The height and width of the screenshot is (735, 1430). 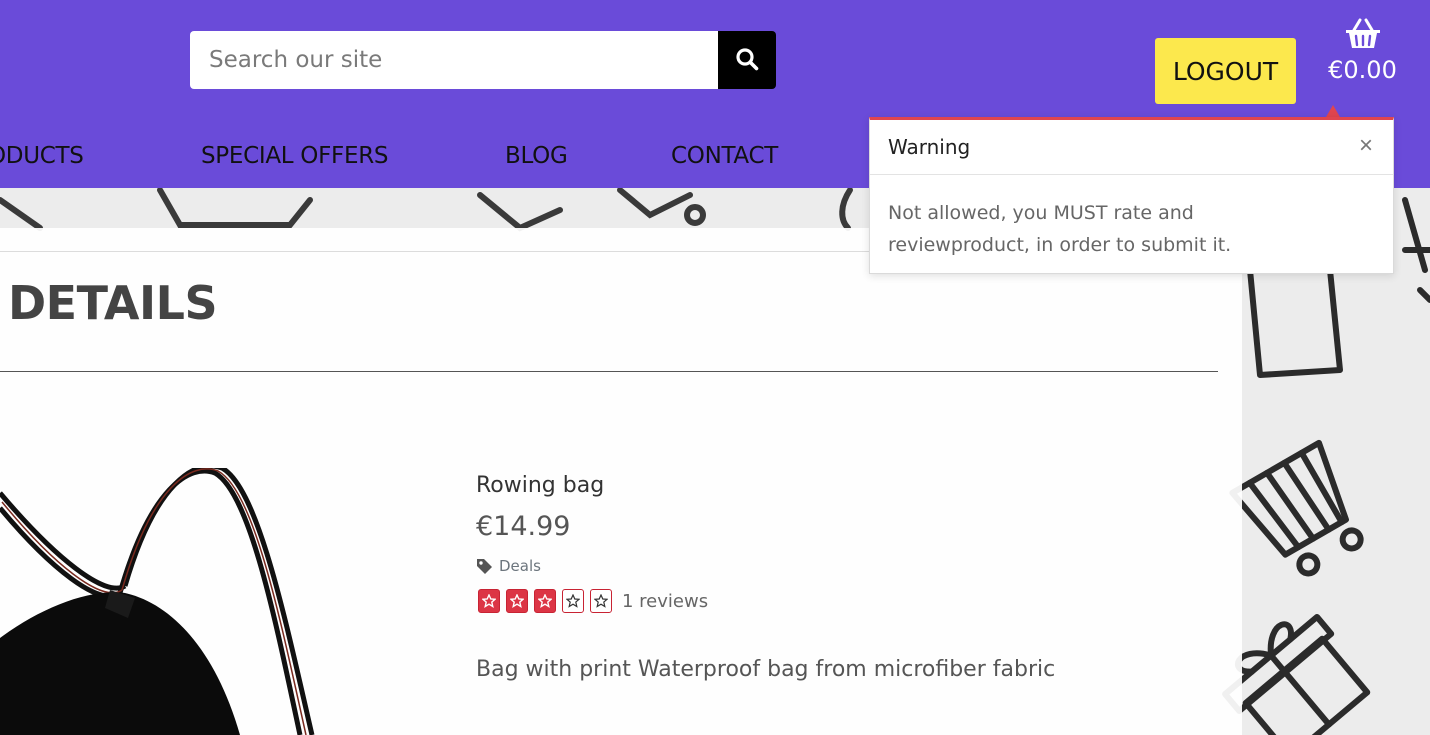 I want to click on toast-header: Warning ×, so click(x=1131, y=147).